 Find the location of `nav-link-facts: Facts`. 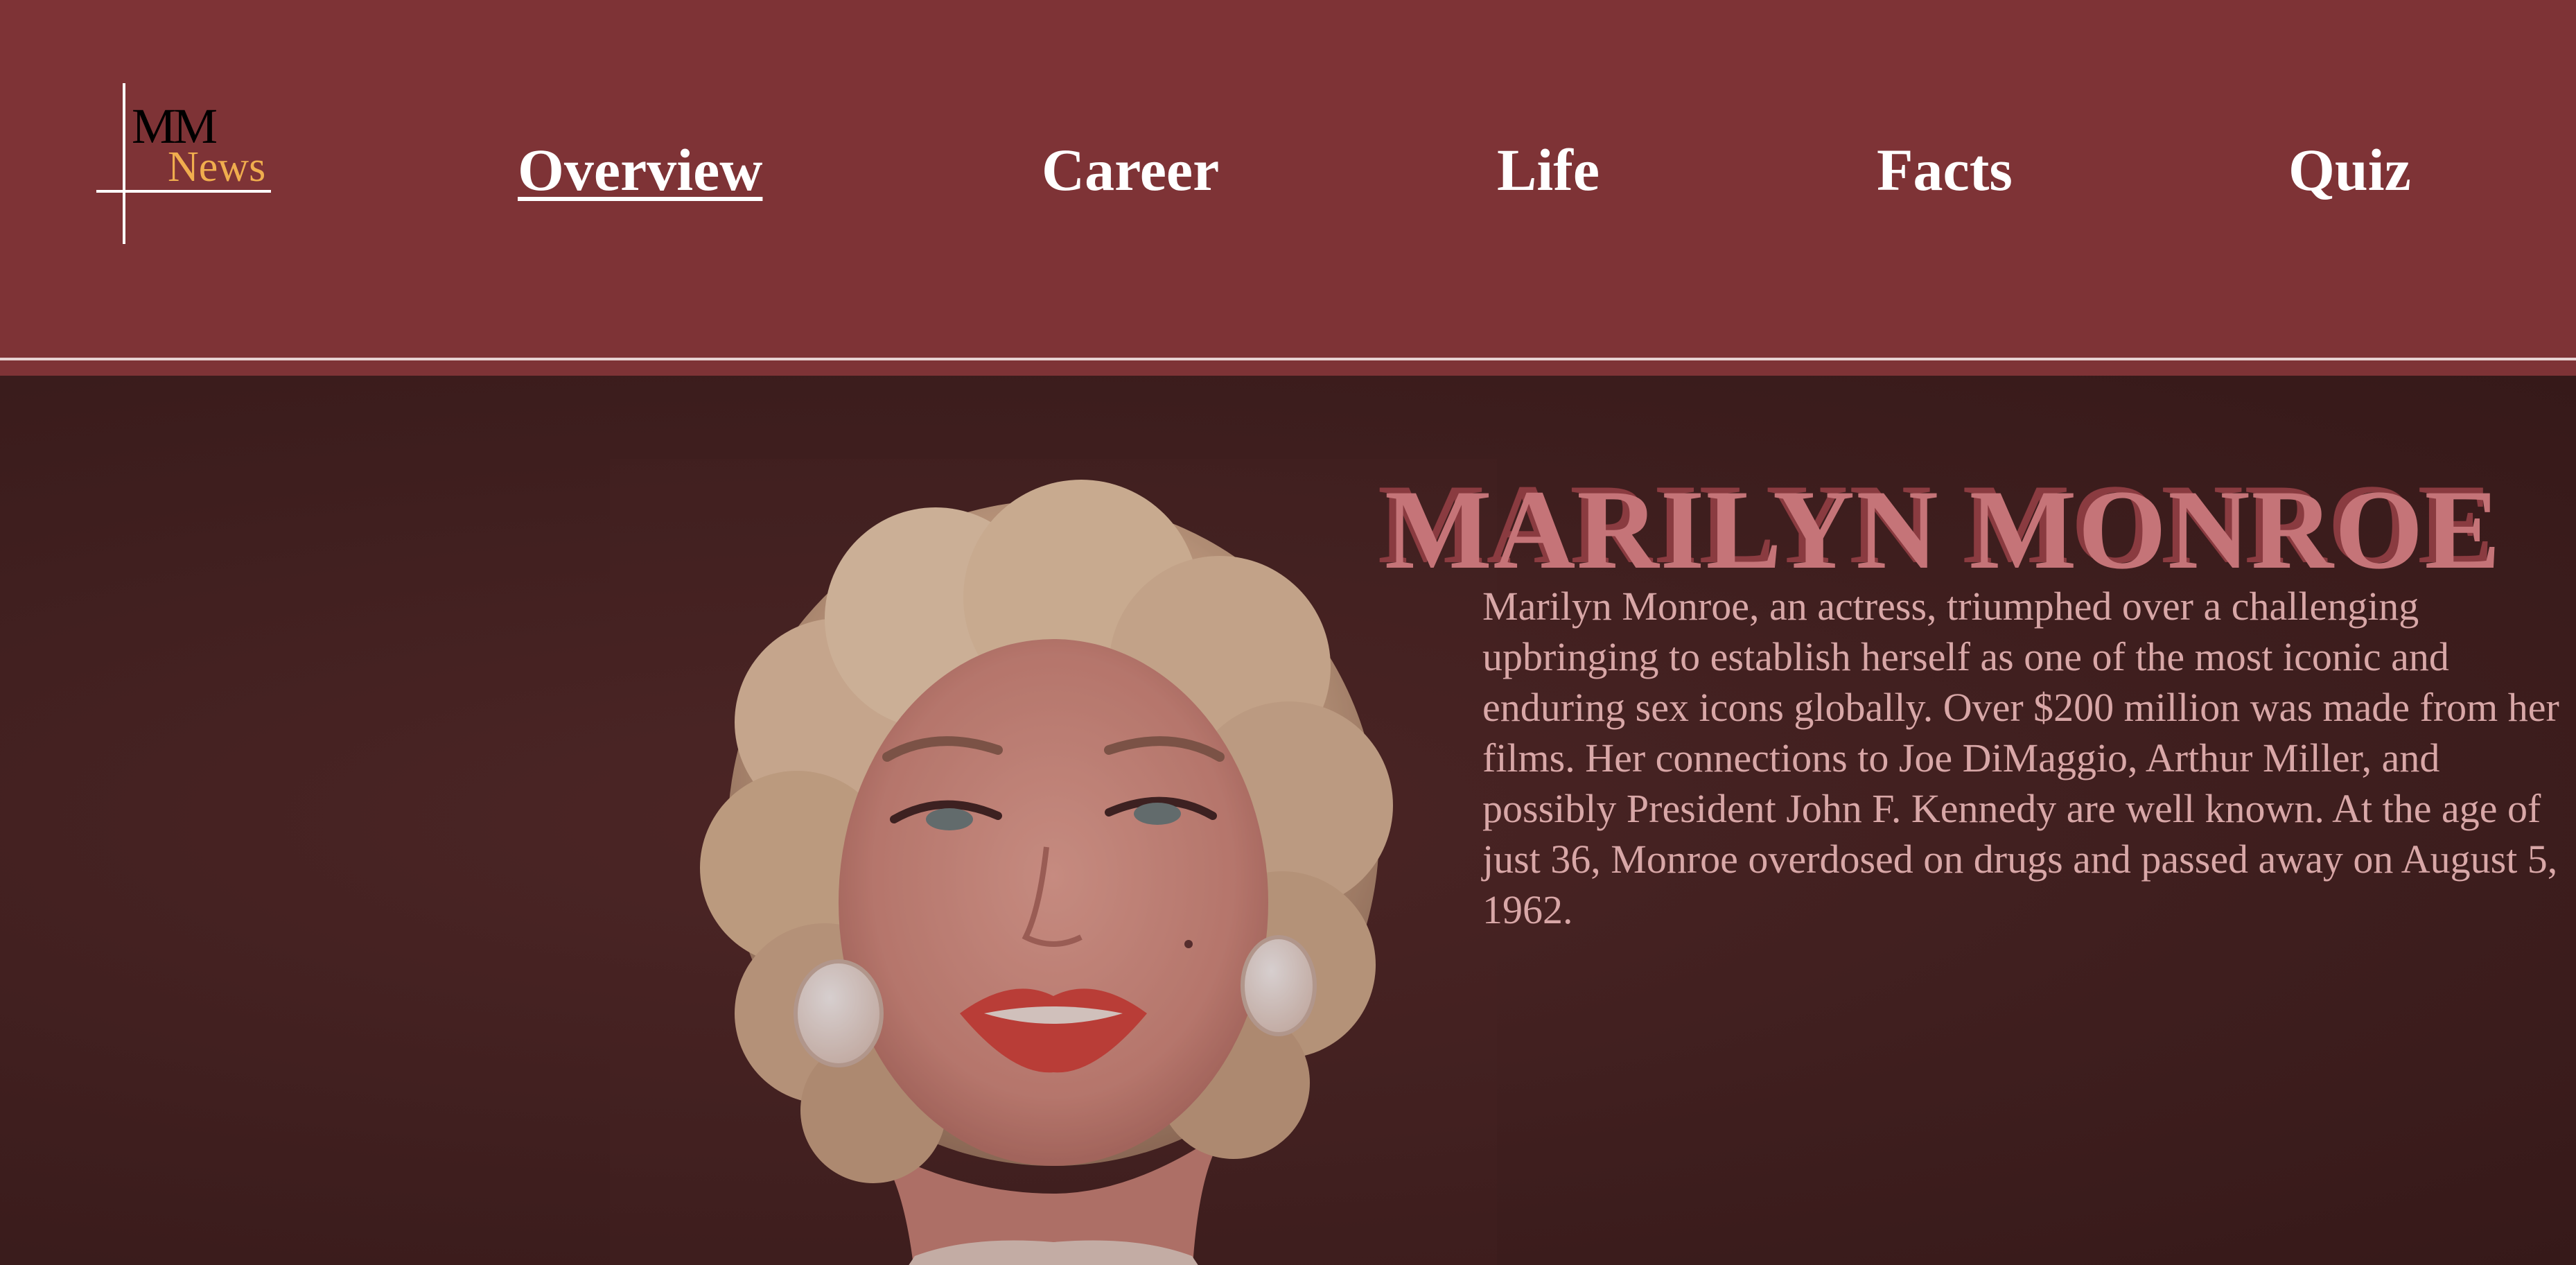

nav-link-facts: Facts is located at coordinates (1945, 170).